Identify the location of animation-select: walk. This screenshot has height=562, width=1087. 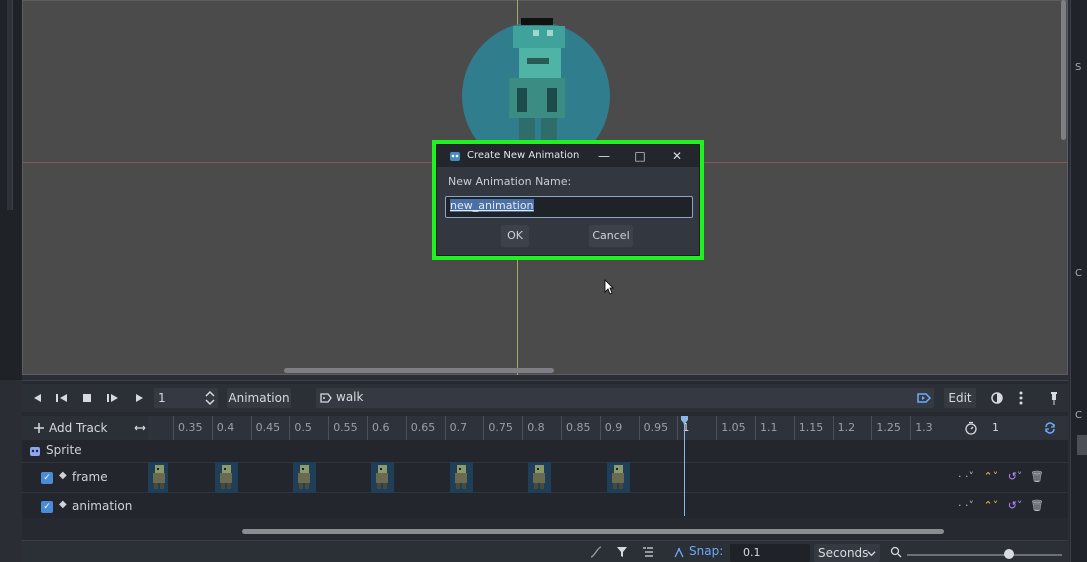
(623, 398).